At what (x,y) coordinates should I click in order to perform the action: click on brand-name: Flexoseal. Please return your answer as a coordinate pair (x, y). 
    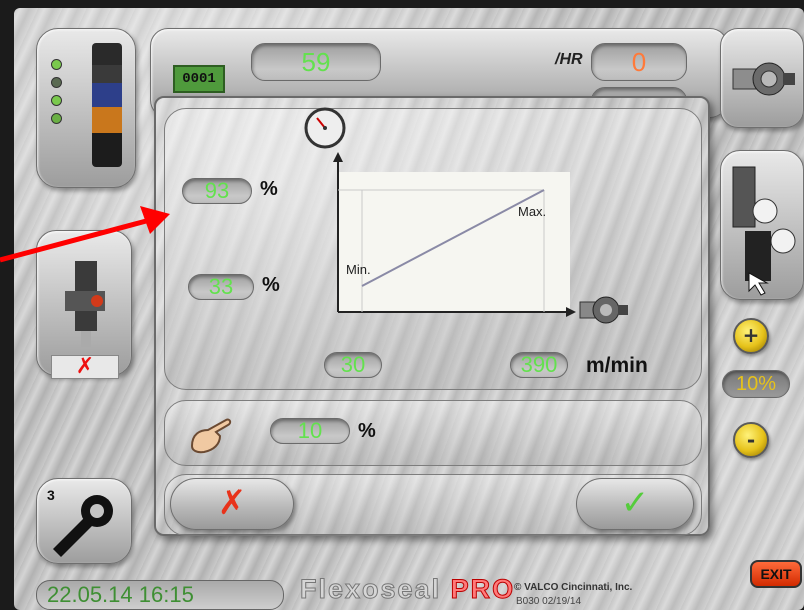
    Looking at the image, I should click on (370, 589).